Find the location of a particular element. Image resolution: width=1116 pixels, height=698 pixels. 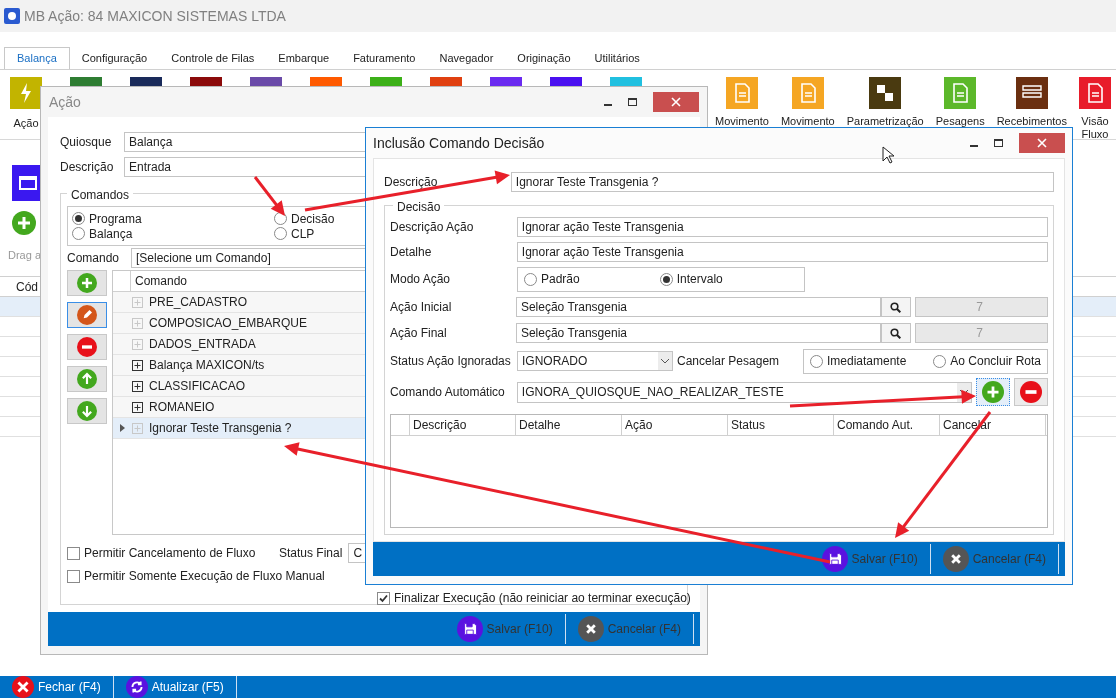

column-header: Comando Aut. is located at coordinates (887, 425).